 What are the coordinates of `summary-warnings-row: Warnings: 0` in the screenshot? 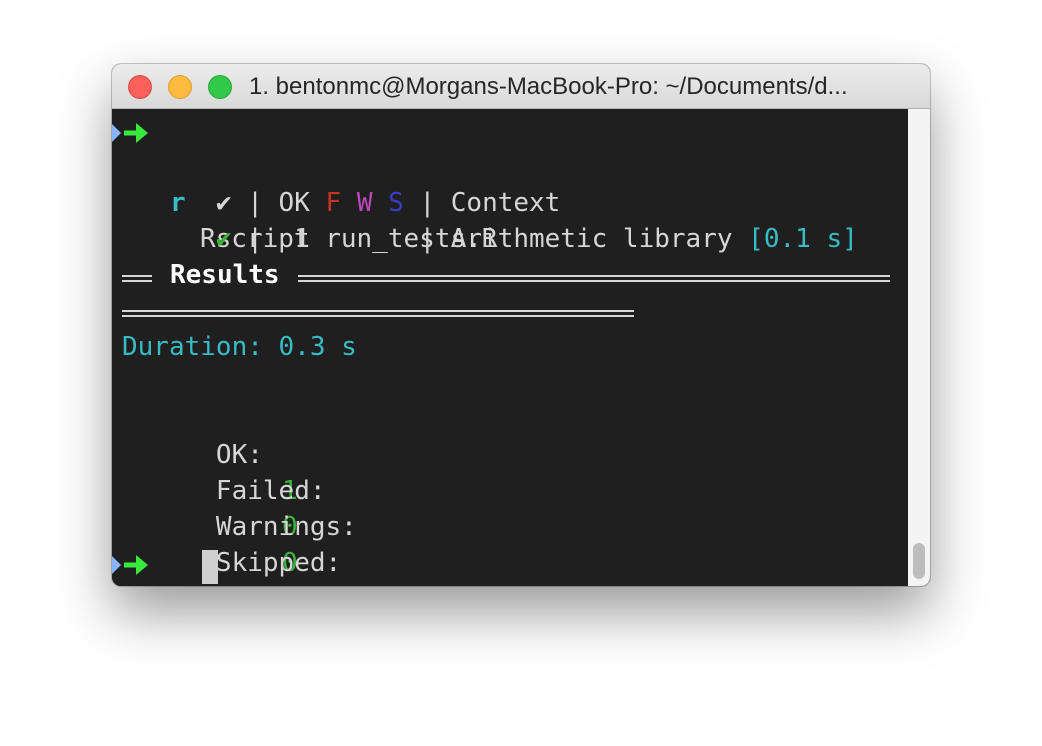 It's located at (239, 525).